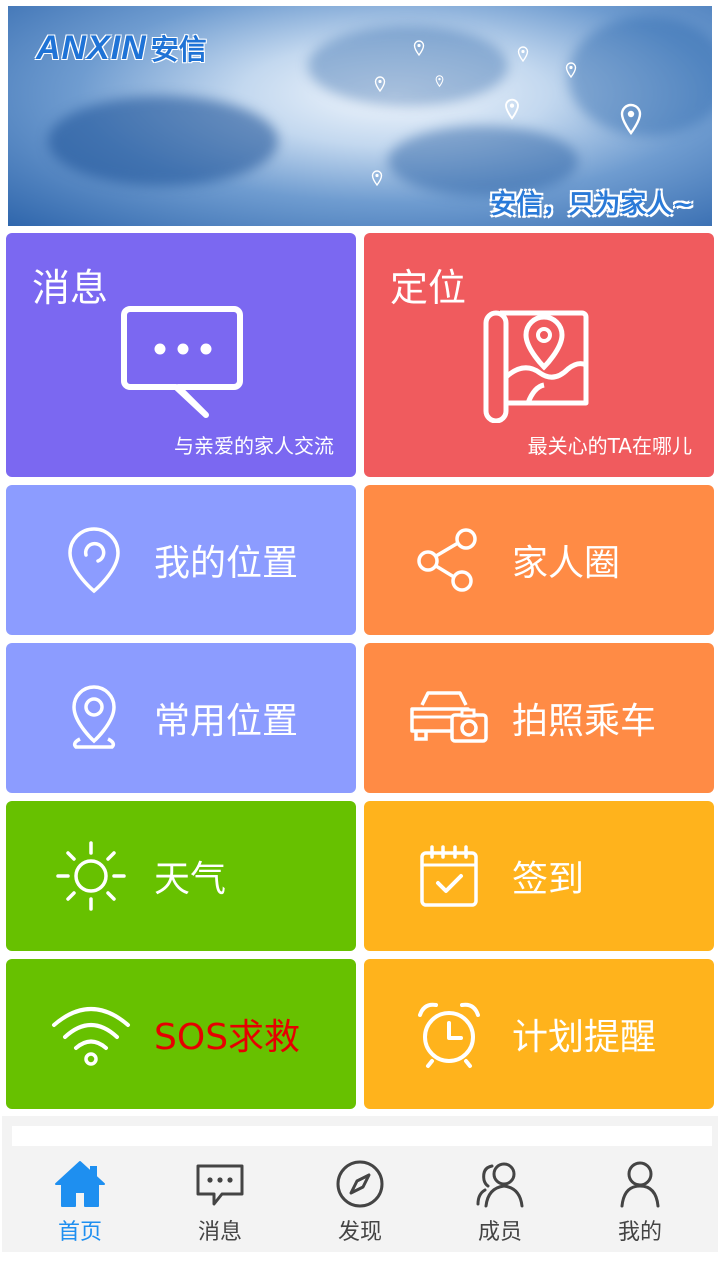 The width and height of the screenshot is (720, 1280). I want to click on tab-label: 消息, so click(219, 1232).